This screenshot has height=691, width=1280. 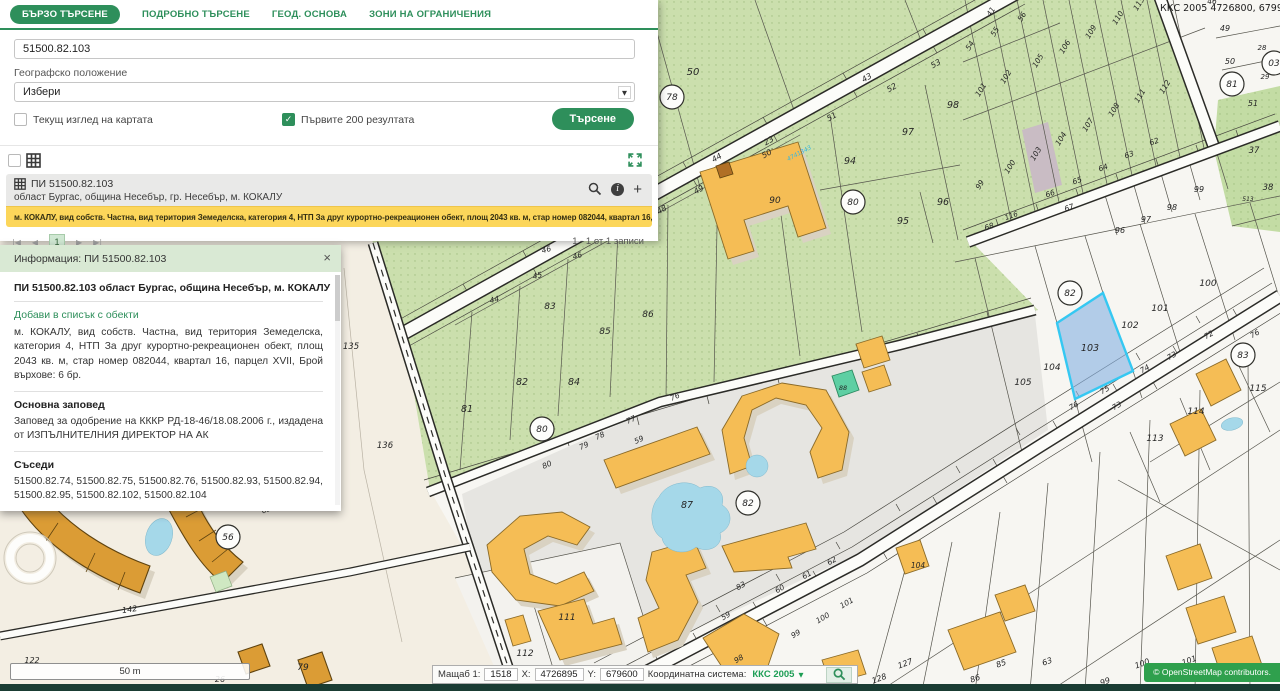 What do you see at coordinates (385, 446) in the screenshot?
I see `parcel-label: 136` at bounding box center [385, 446].